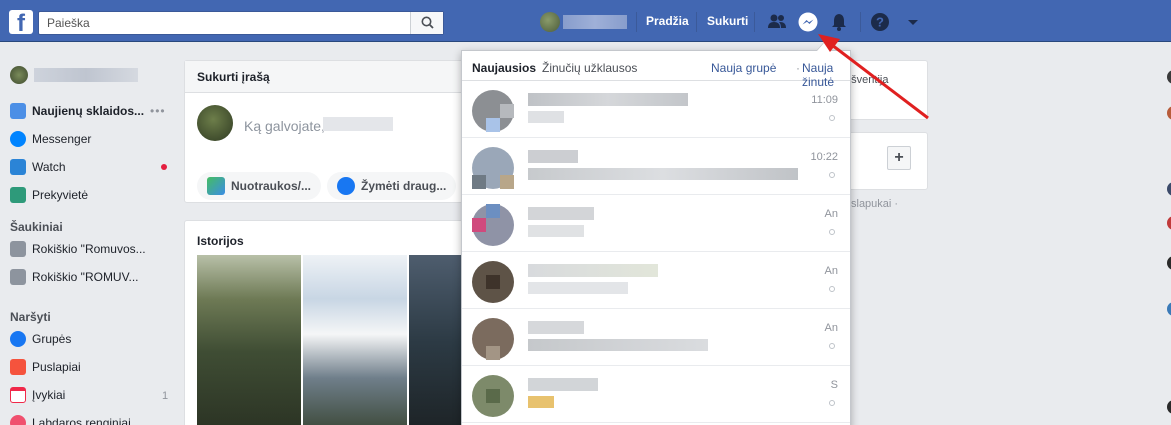 The width and height of the screenshot is (1171, 425). I want to click on add-button: +, so click(899, 158).